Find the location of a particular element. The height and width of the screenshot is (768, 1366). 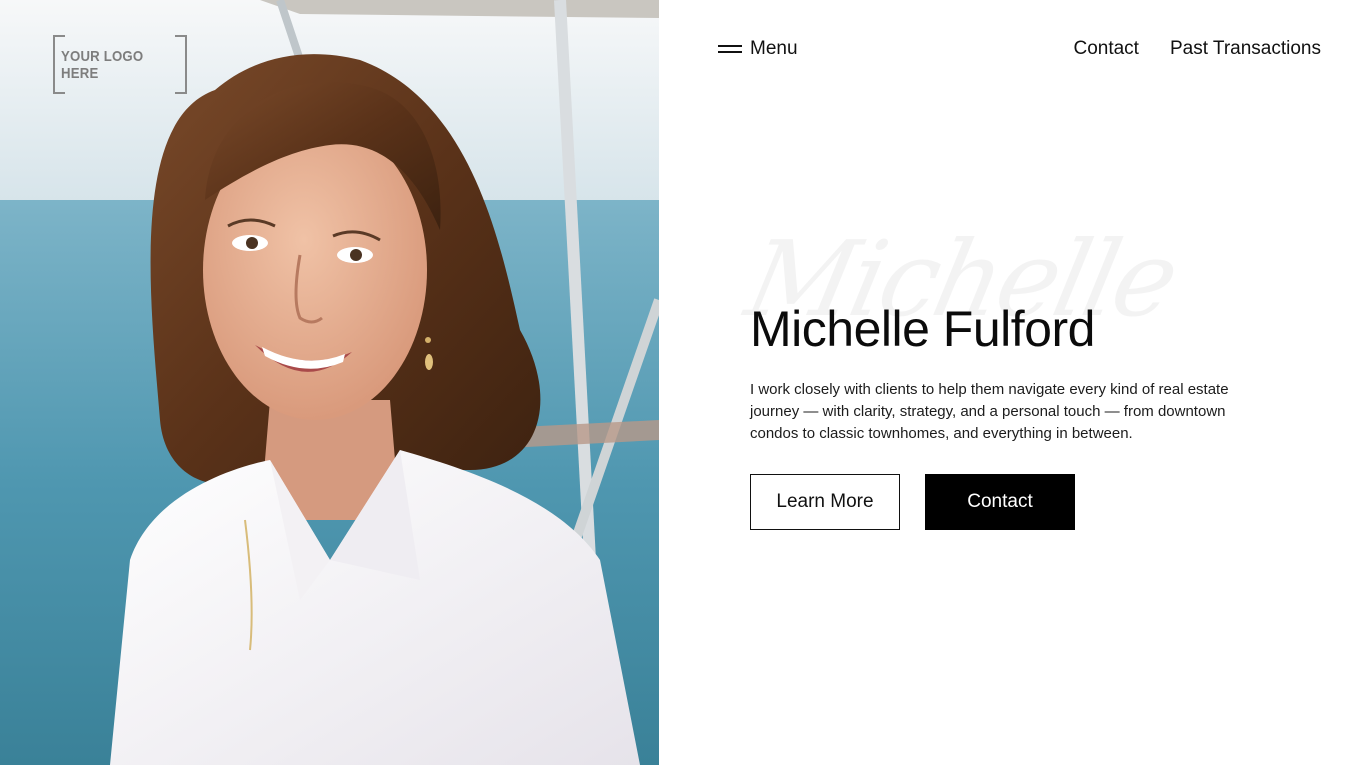

hero-title: Michelle Fulford is located at coordinates (922, 329).